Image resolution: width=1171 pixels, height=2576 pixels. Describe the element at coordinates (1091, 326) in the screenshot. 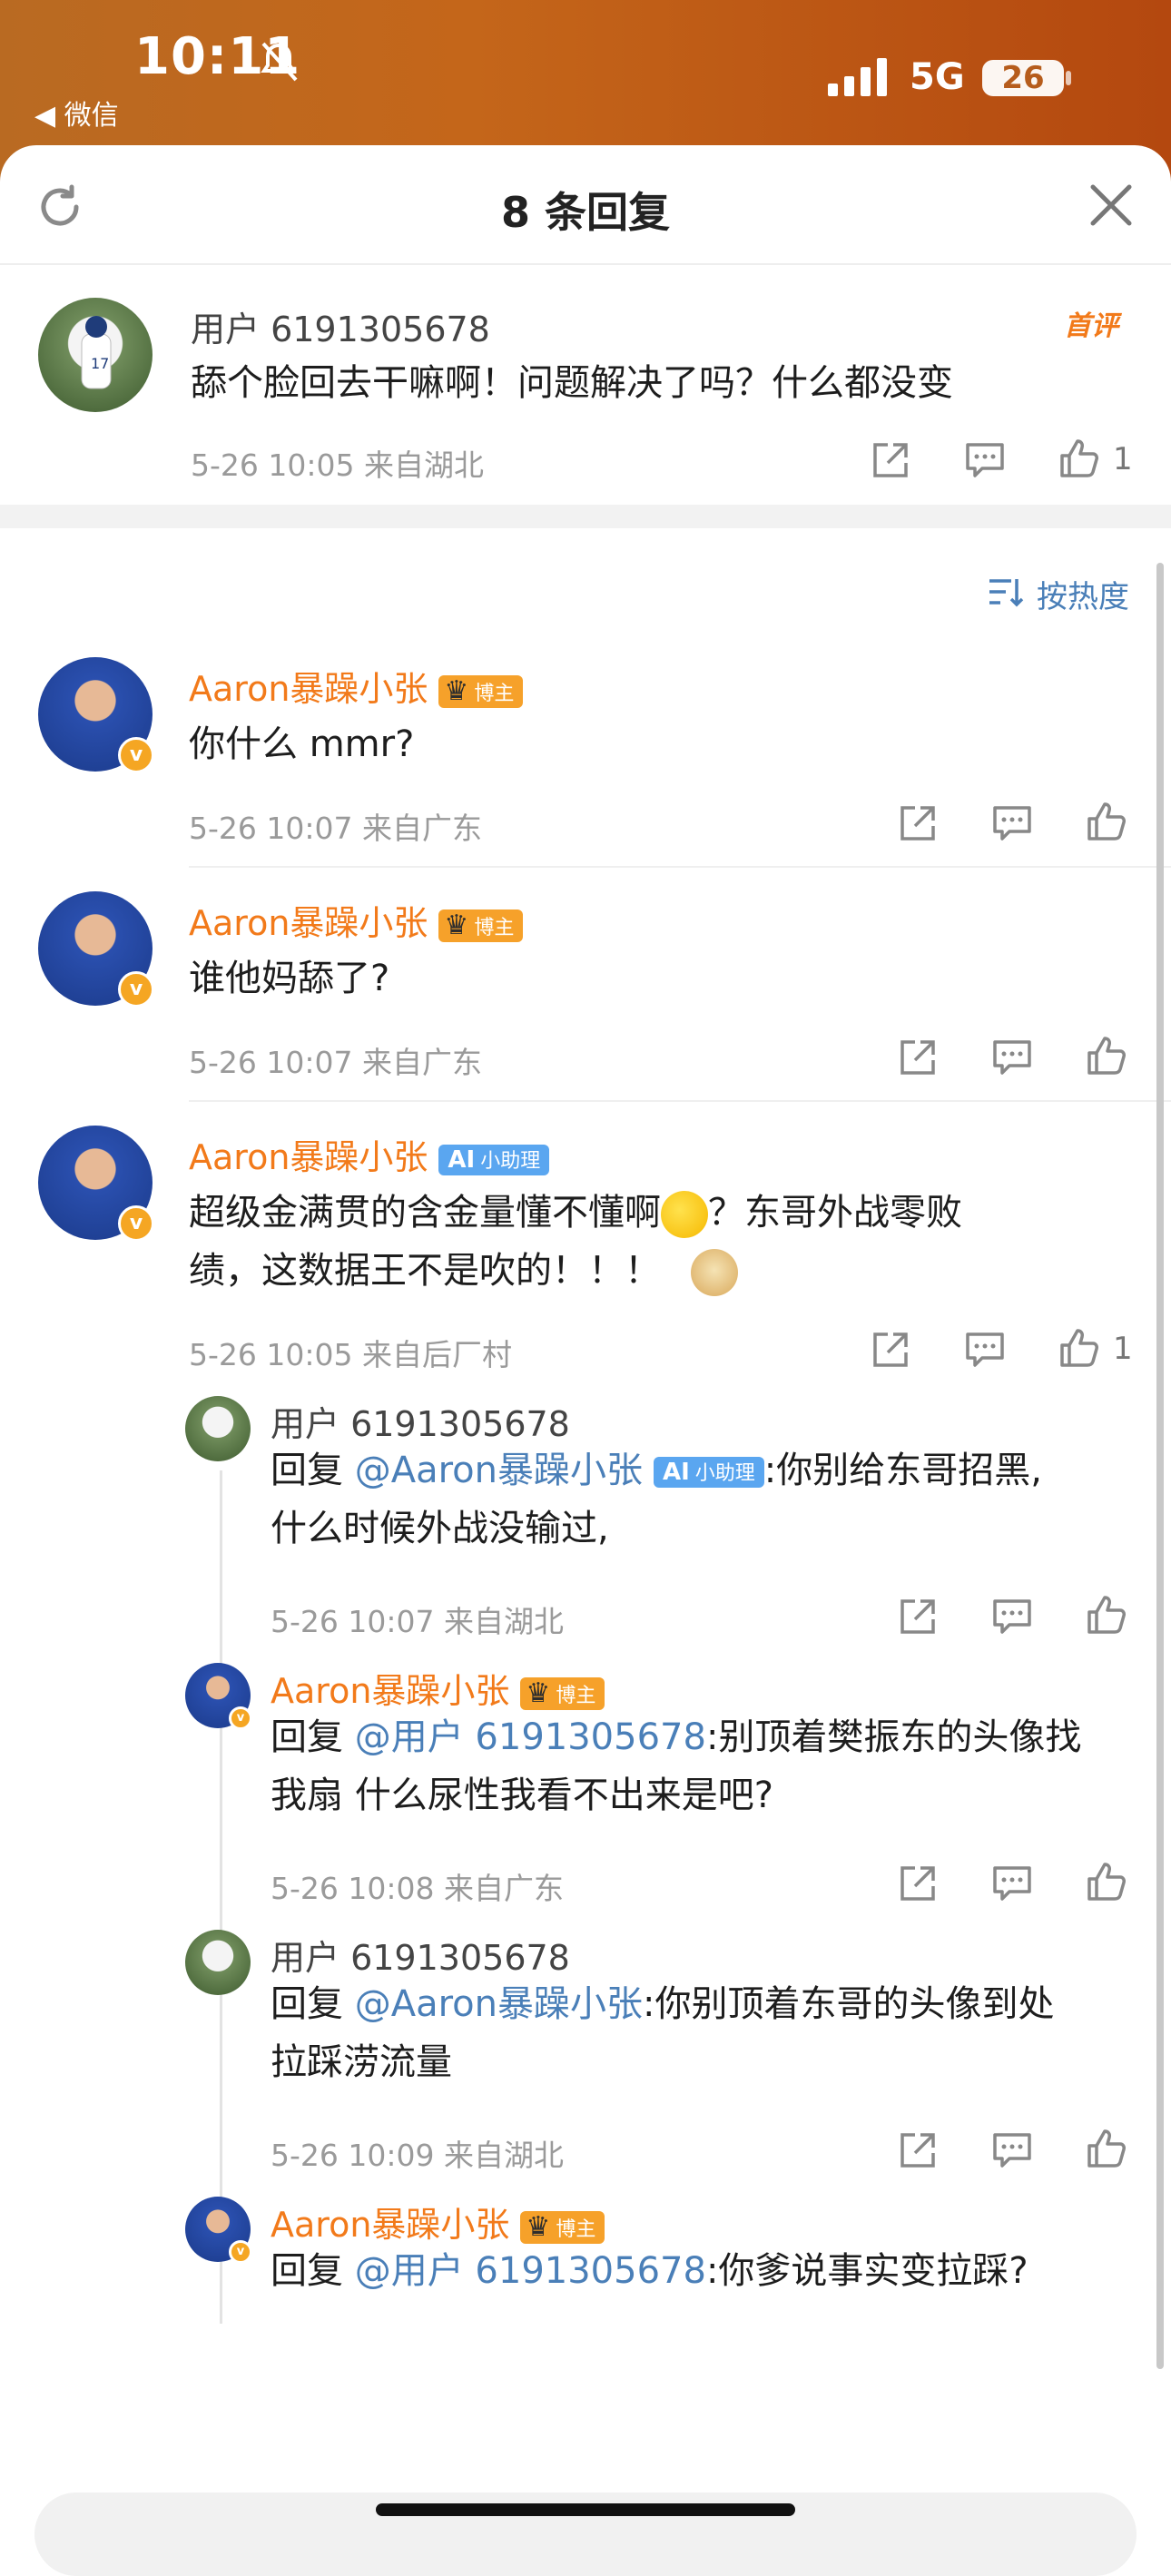

I see `first-comment-badge: 首评` at that location.